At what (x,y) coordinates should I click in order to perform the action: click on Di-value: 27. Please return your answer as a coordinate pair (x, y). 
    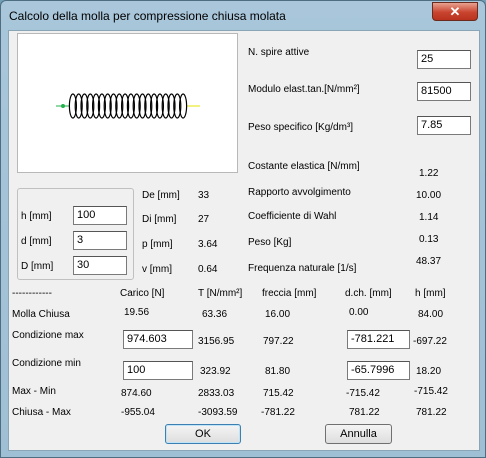
    Looking at the image, I should click on (204, 219).